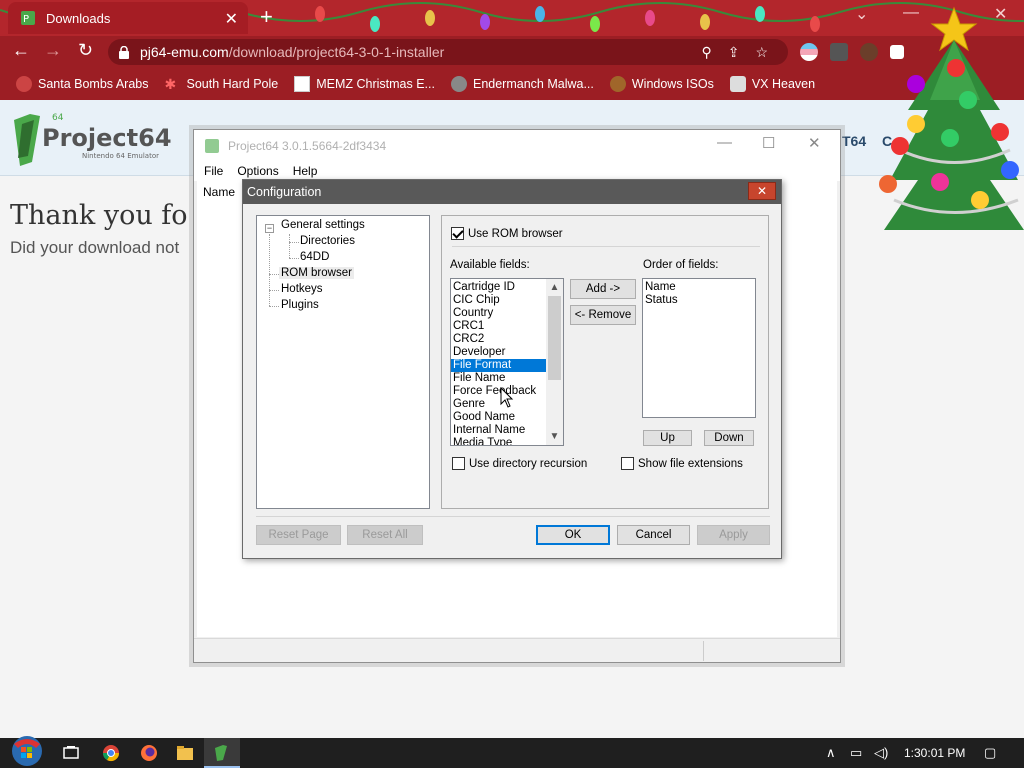 The width and height of the screenshot is (1024, 768). I want to click on url-path: /download/project64-3-0-1-installer, so click(336, 52).